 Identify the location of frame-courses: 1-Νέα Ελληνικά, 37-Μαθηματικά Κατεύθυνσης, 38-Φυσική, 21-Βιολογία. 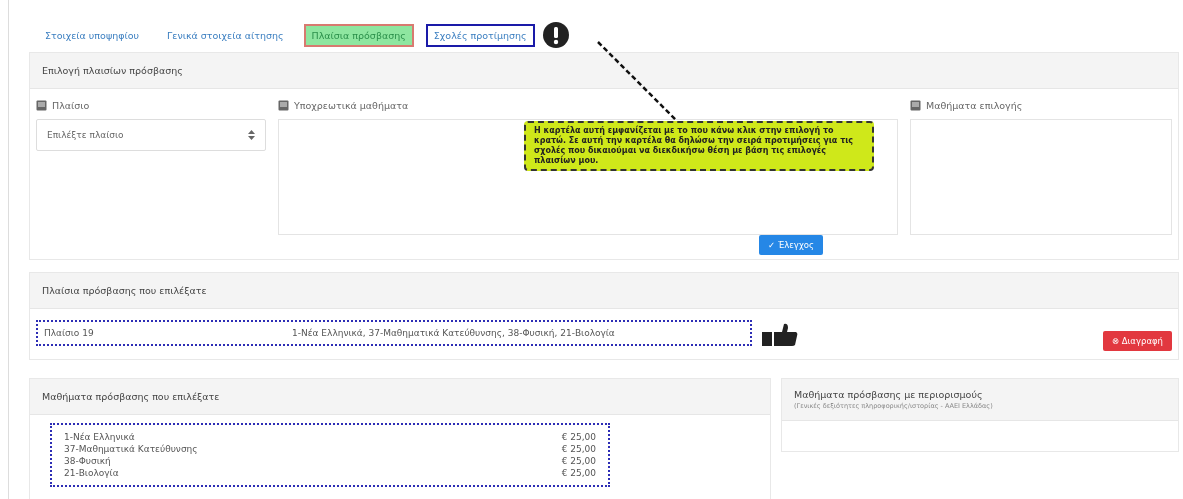
(453, 333).